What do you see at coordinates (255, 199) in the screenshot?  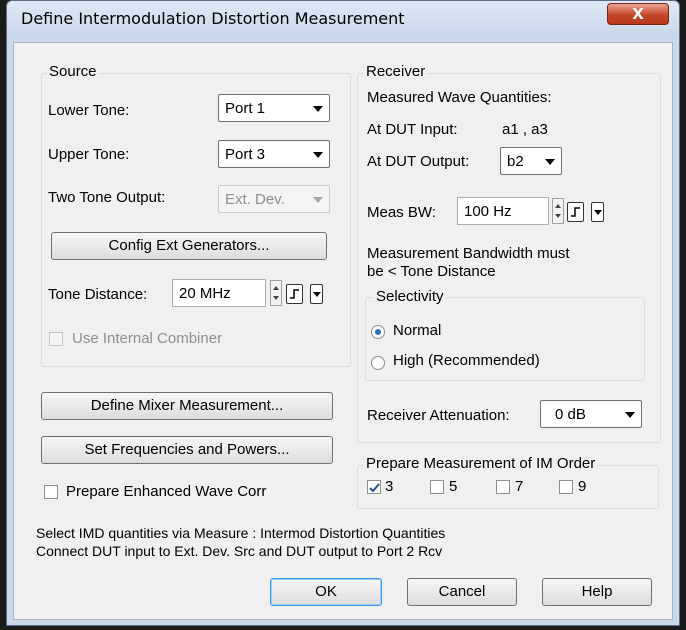 I see `two-tone-output-value: Ext. Dev.` at bounding box center [255, 199].